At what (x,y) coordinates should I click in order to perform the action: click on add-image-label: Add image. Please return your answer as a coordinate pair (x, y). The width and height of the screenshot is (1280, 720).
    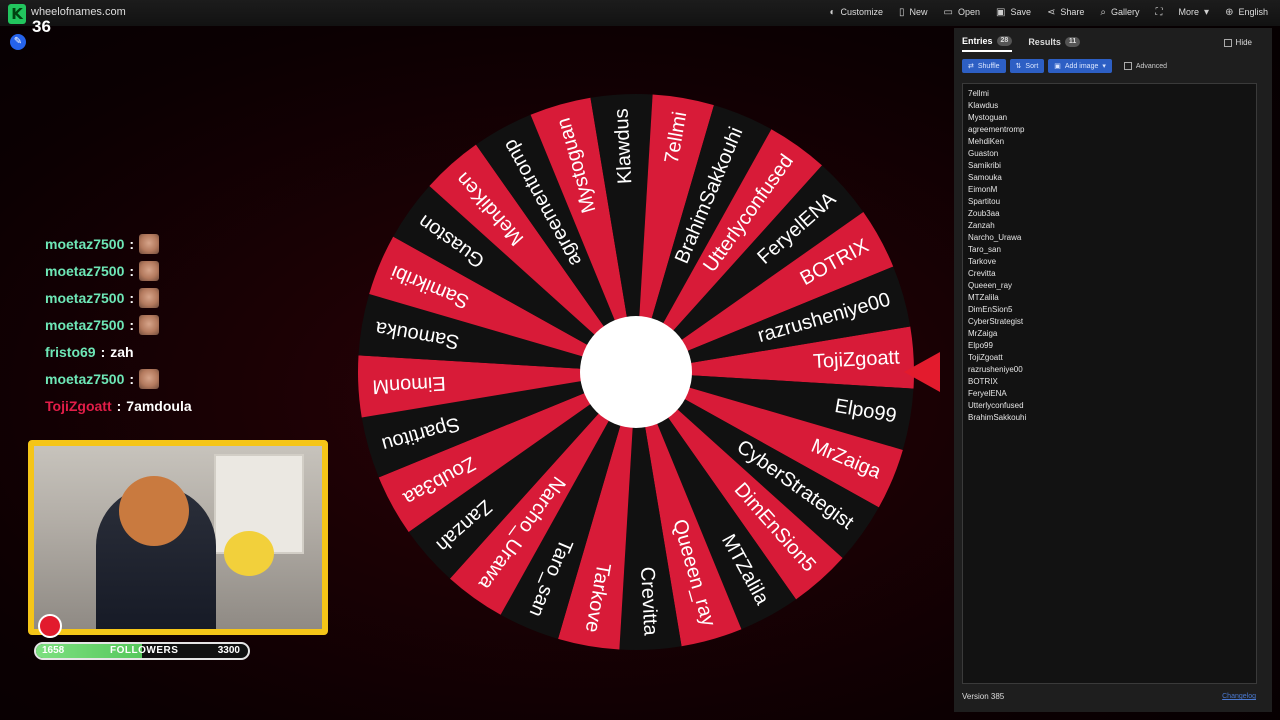
    Looking at the image, I should click on (1081, 66).